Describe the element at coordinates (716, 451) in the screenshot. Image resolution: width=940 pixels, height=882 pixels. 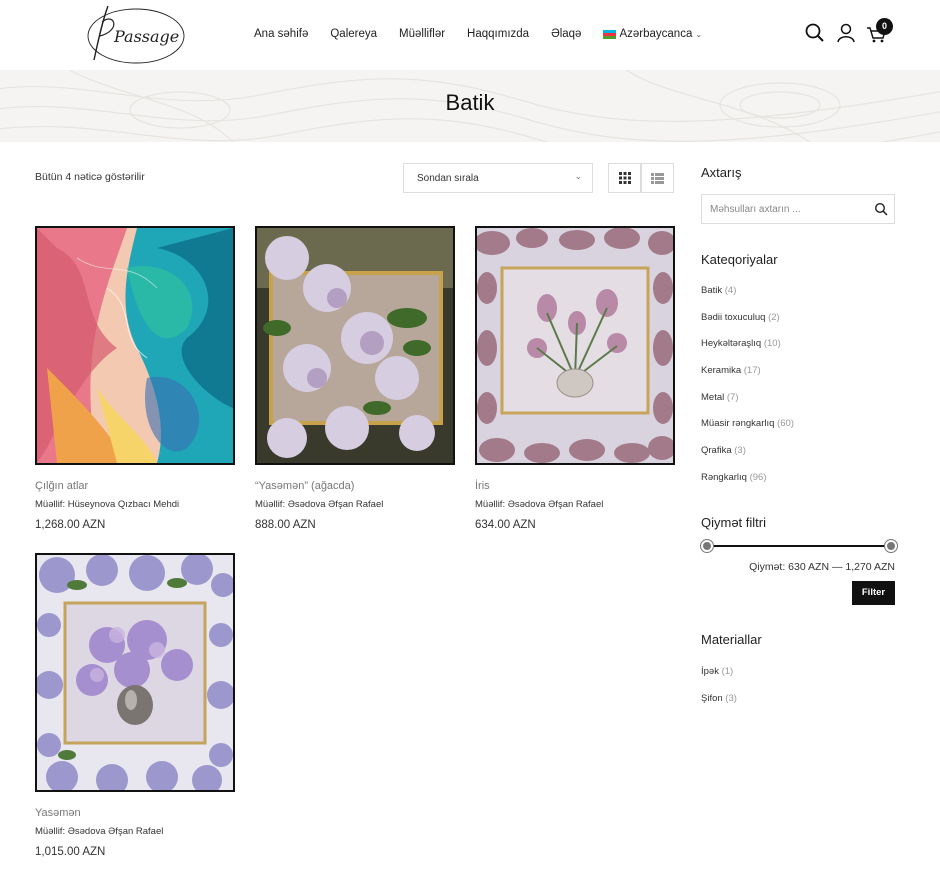
I see `category-label: Qrafika` at that location.